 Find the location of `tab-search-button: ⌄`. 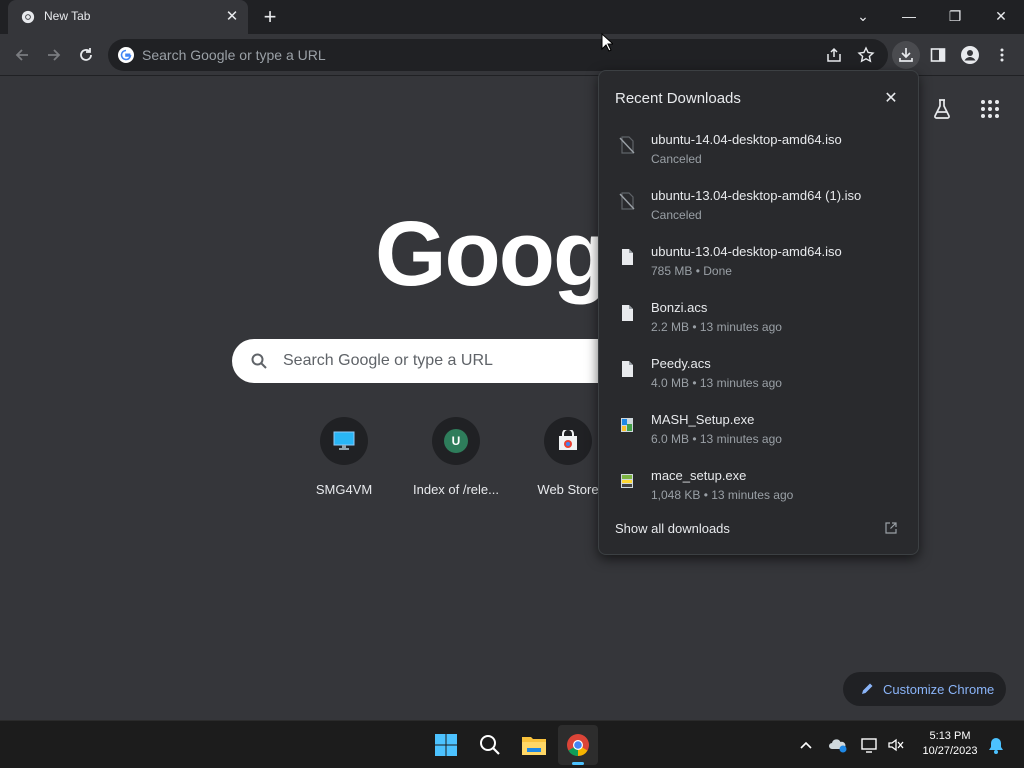

tab-search-button: ⌄ is located at coordinates (863, 16).